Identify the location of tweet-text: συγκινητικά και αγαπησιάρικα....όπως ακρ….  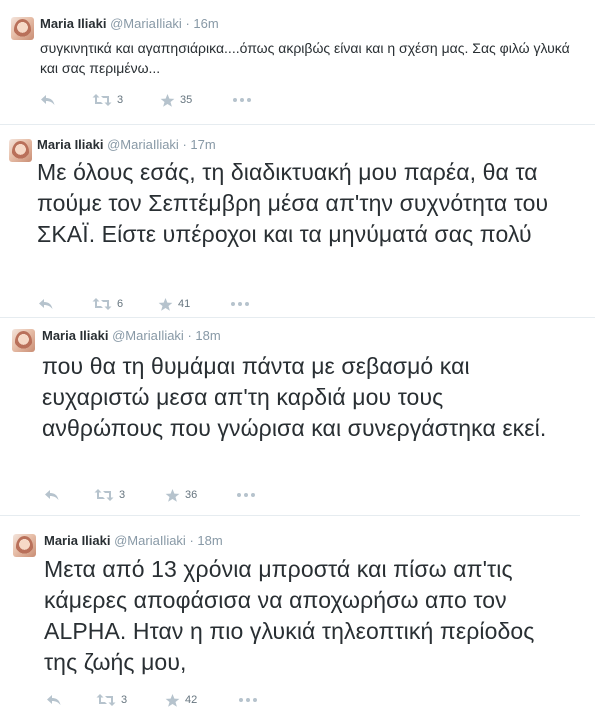
(305, 58).